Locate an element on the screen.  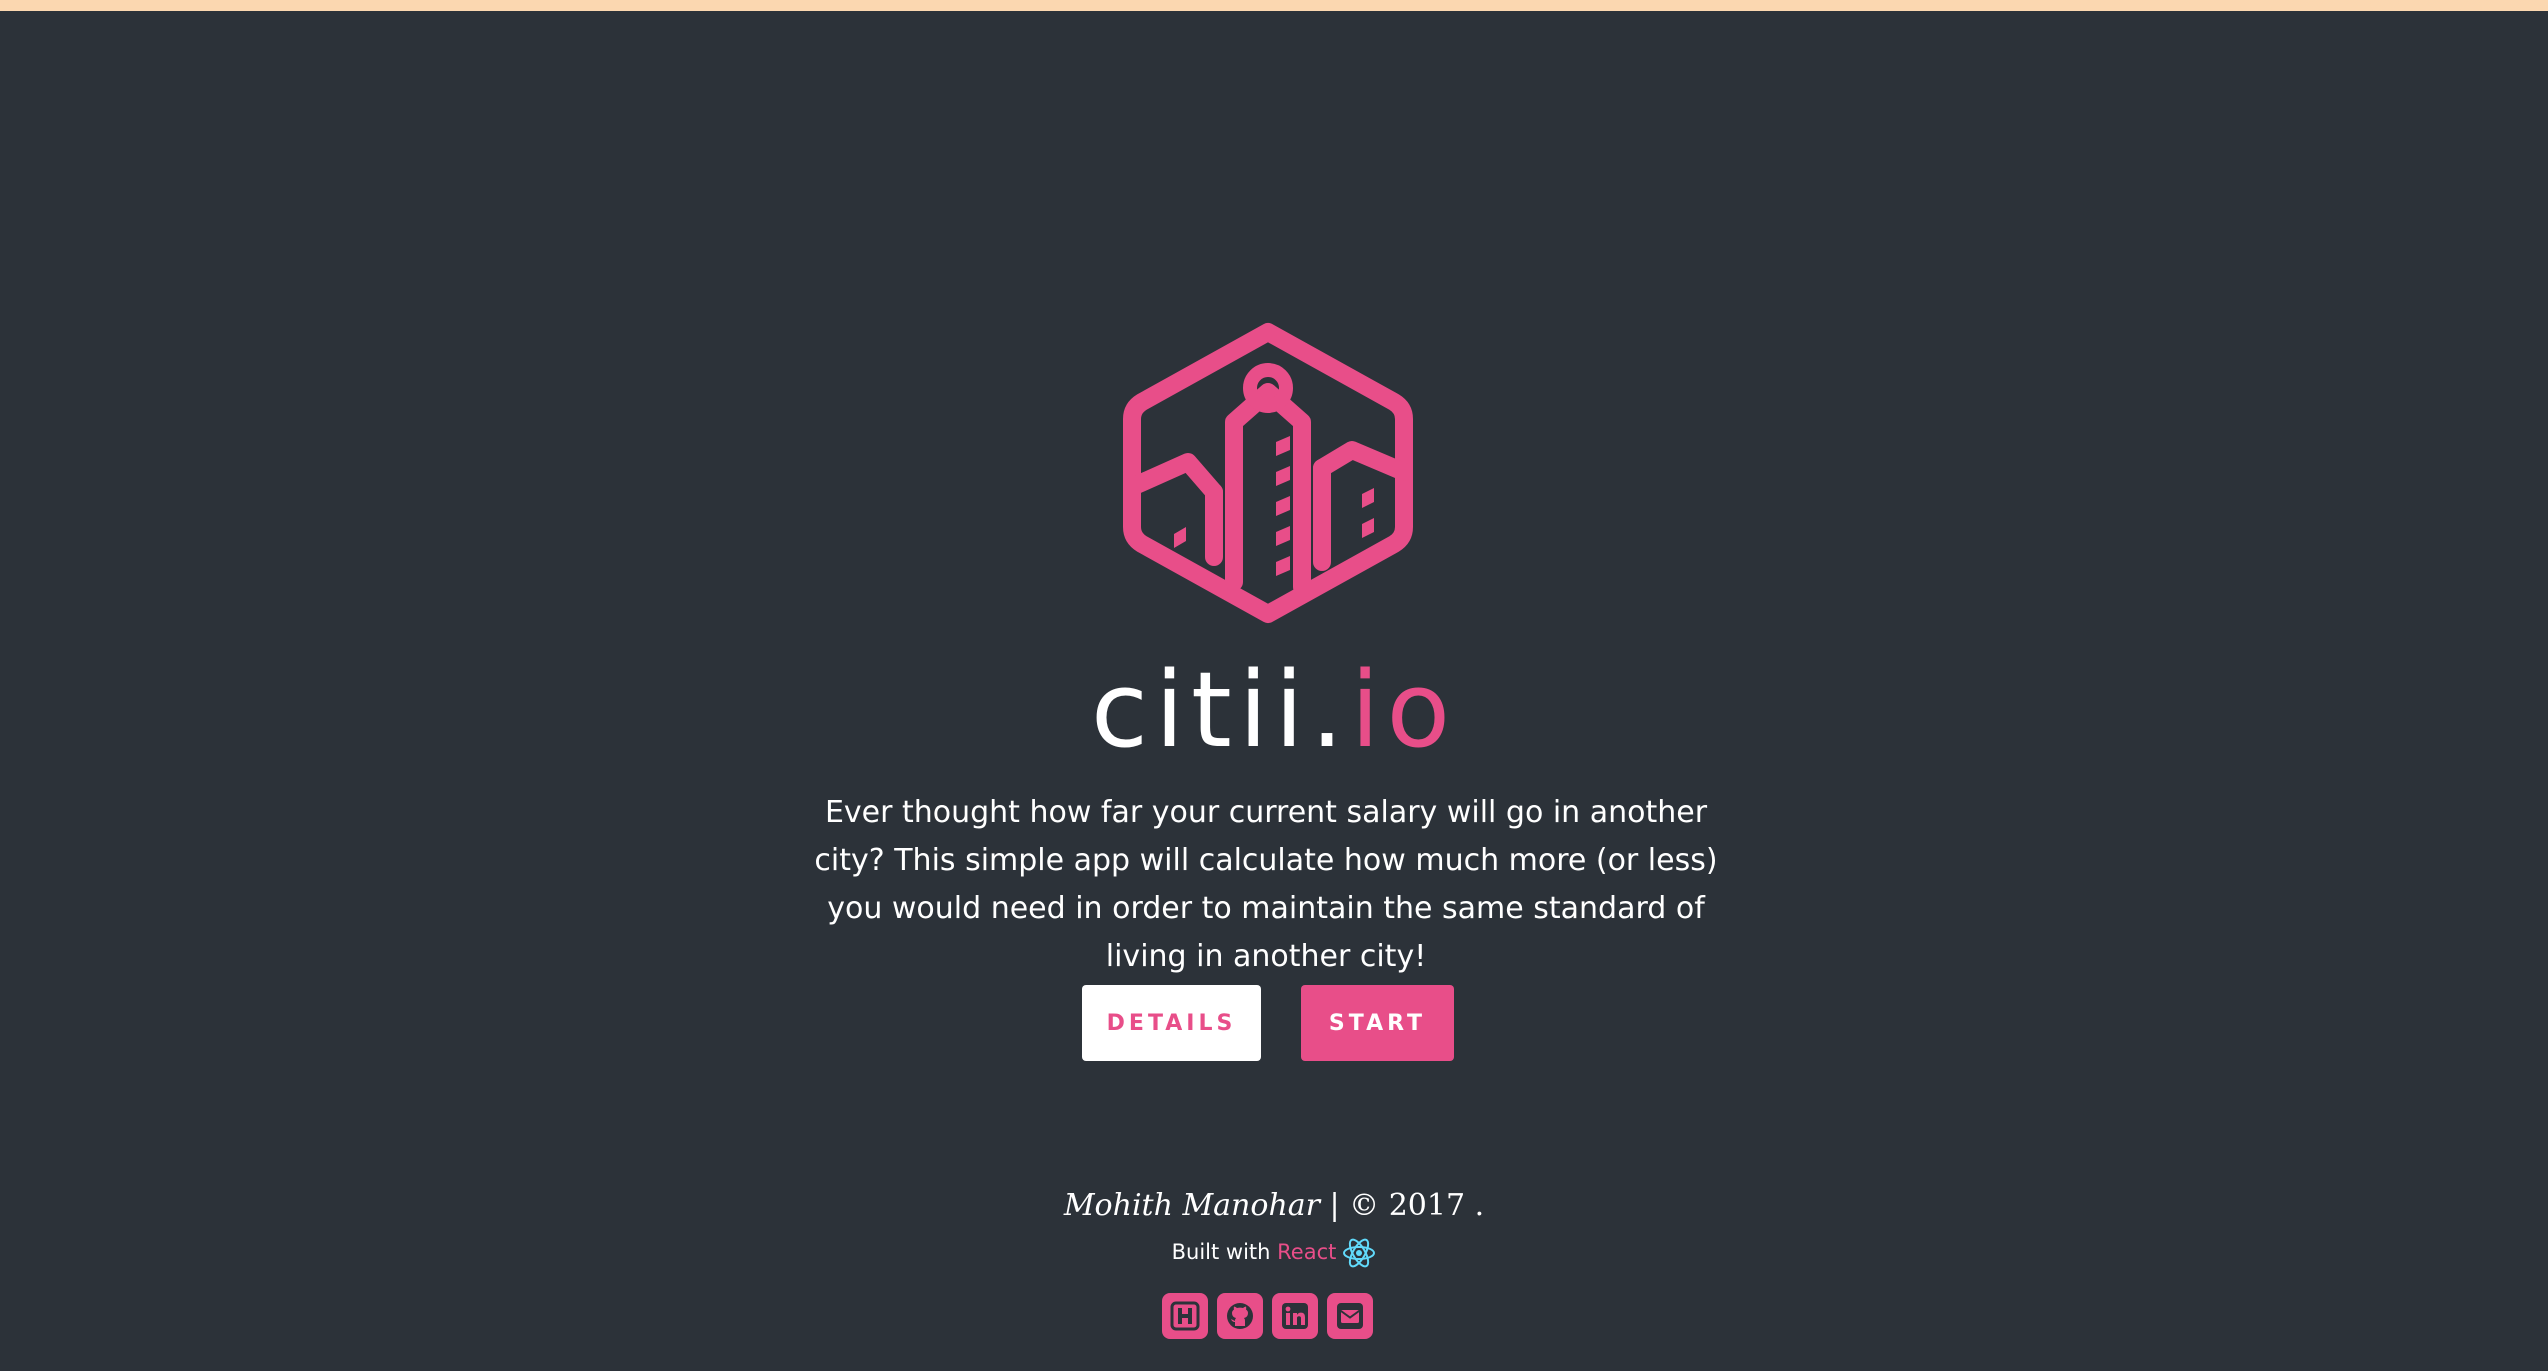
brand-title: citii.io is located at coordinates (1274, 710).